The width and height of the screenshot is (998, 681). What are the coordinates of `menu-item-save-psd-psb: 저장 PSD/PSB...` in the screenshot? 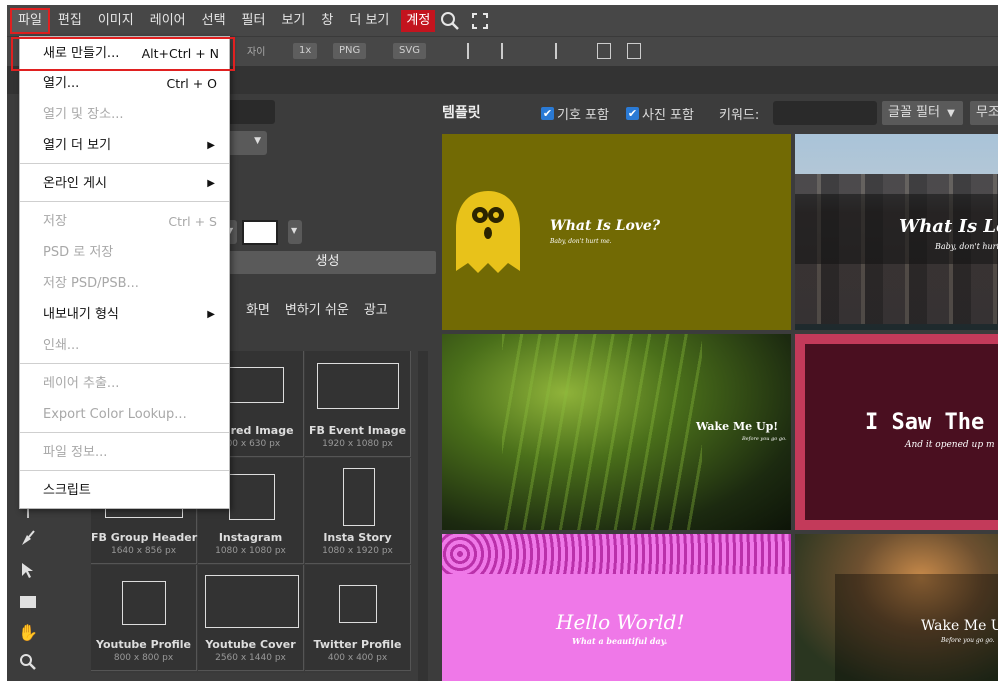 It's located at (124, 283).